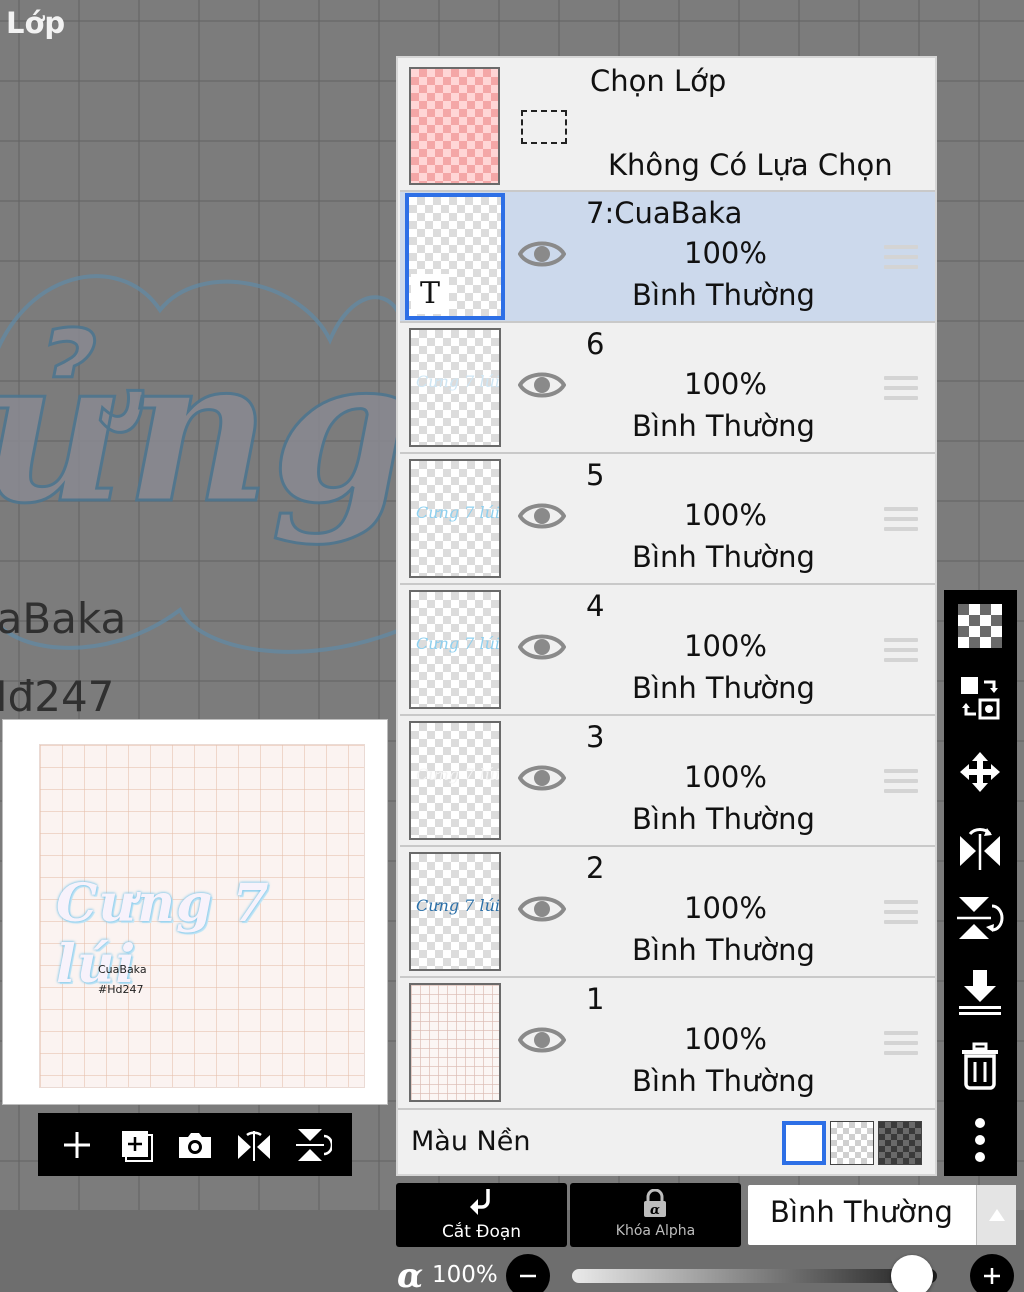 This screenshot has height=1292, width=1024. What do you see at coordinates (992, 1273) in the screenshot?
I see `opacity-increase-button` at bounding box center [992, 1273].